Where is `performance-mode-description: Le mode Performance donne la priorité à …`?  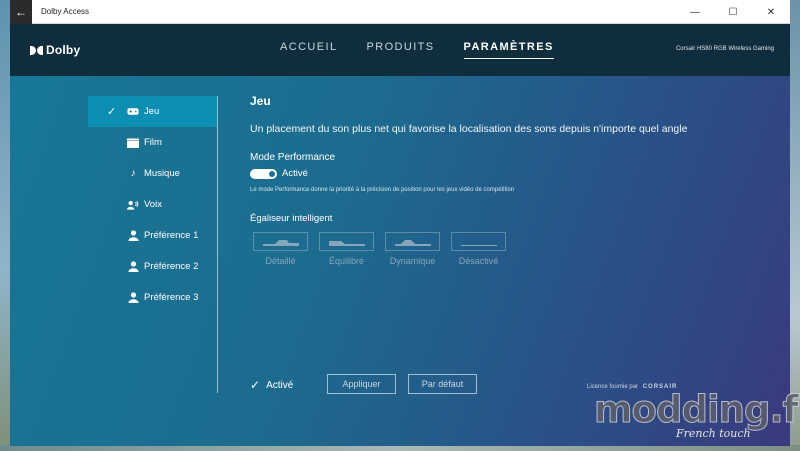
performance-mode-description: Le mode Performance donne la priorité à … is located at coordinates (382, 190).